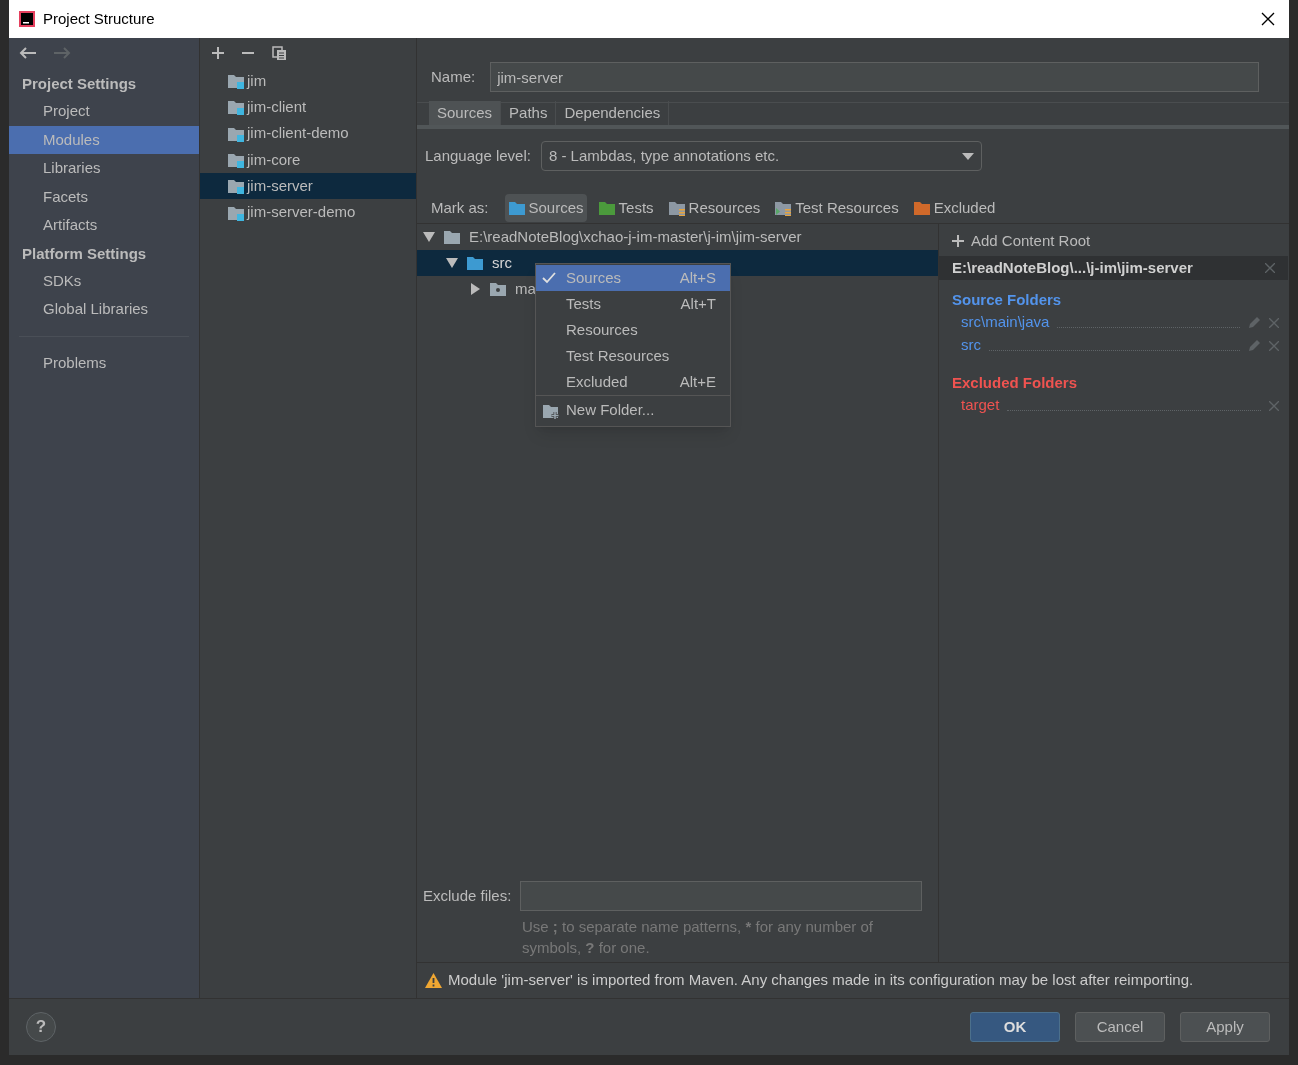 The height and width of the screenshot is (1065, 1298). What do you see at coordinates (721, 896) in the screenshot?
I see `exclude-files-field` at bounding box center [721, 896].